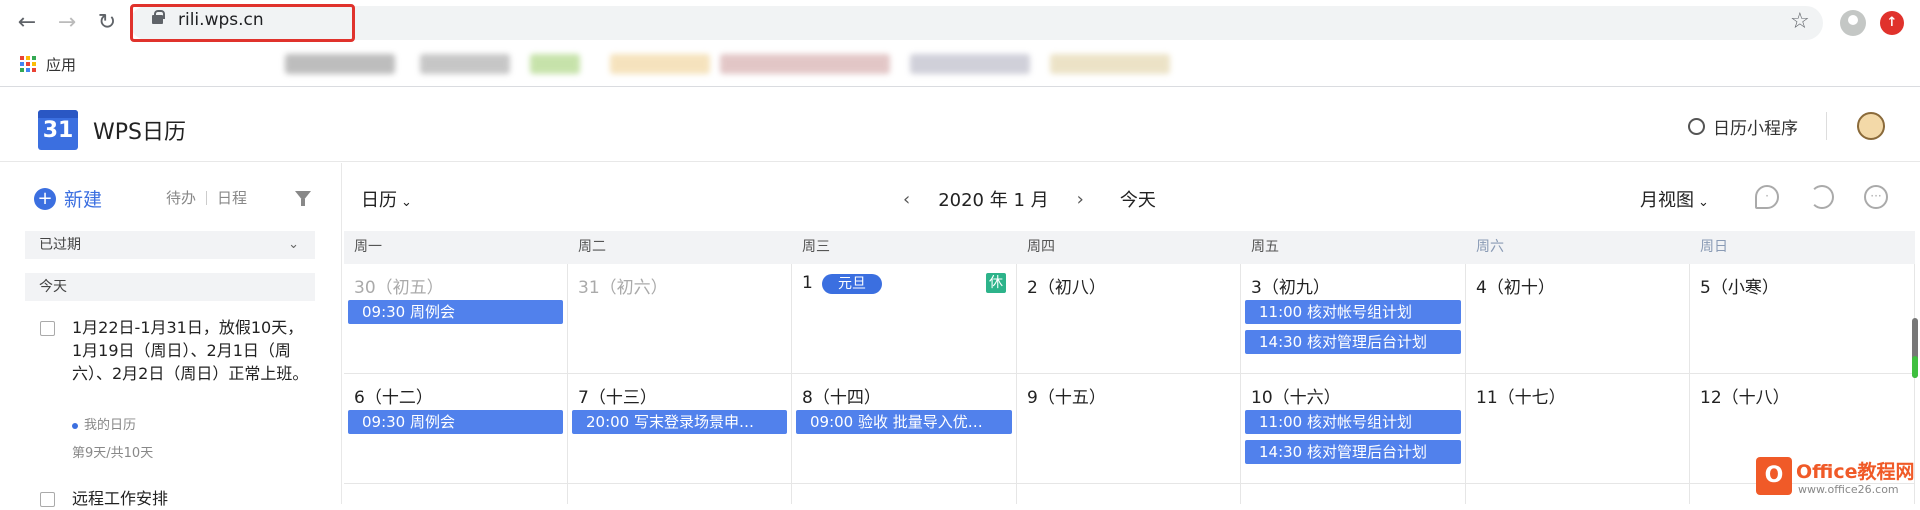 The image size is (1920, 510). I want to click on section-today: 今天, so click(170, 287).